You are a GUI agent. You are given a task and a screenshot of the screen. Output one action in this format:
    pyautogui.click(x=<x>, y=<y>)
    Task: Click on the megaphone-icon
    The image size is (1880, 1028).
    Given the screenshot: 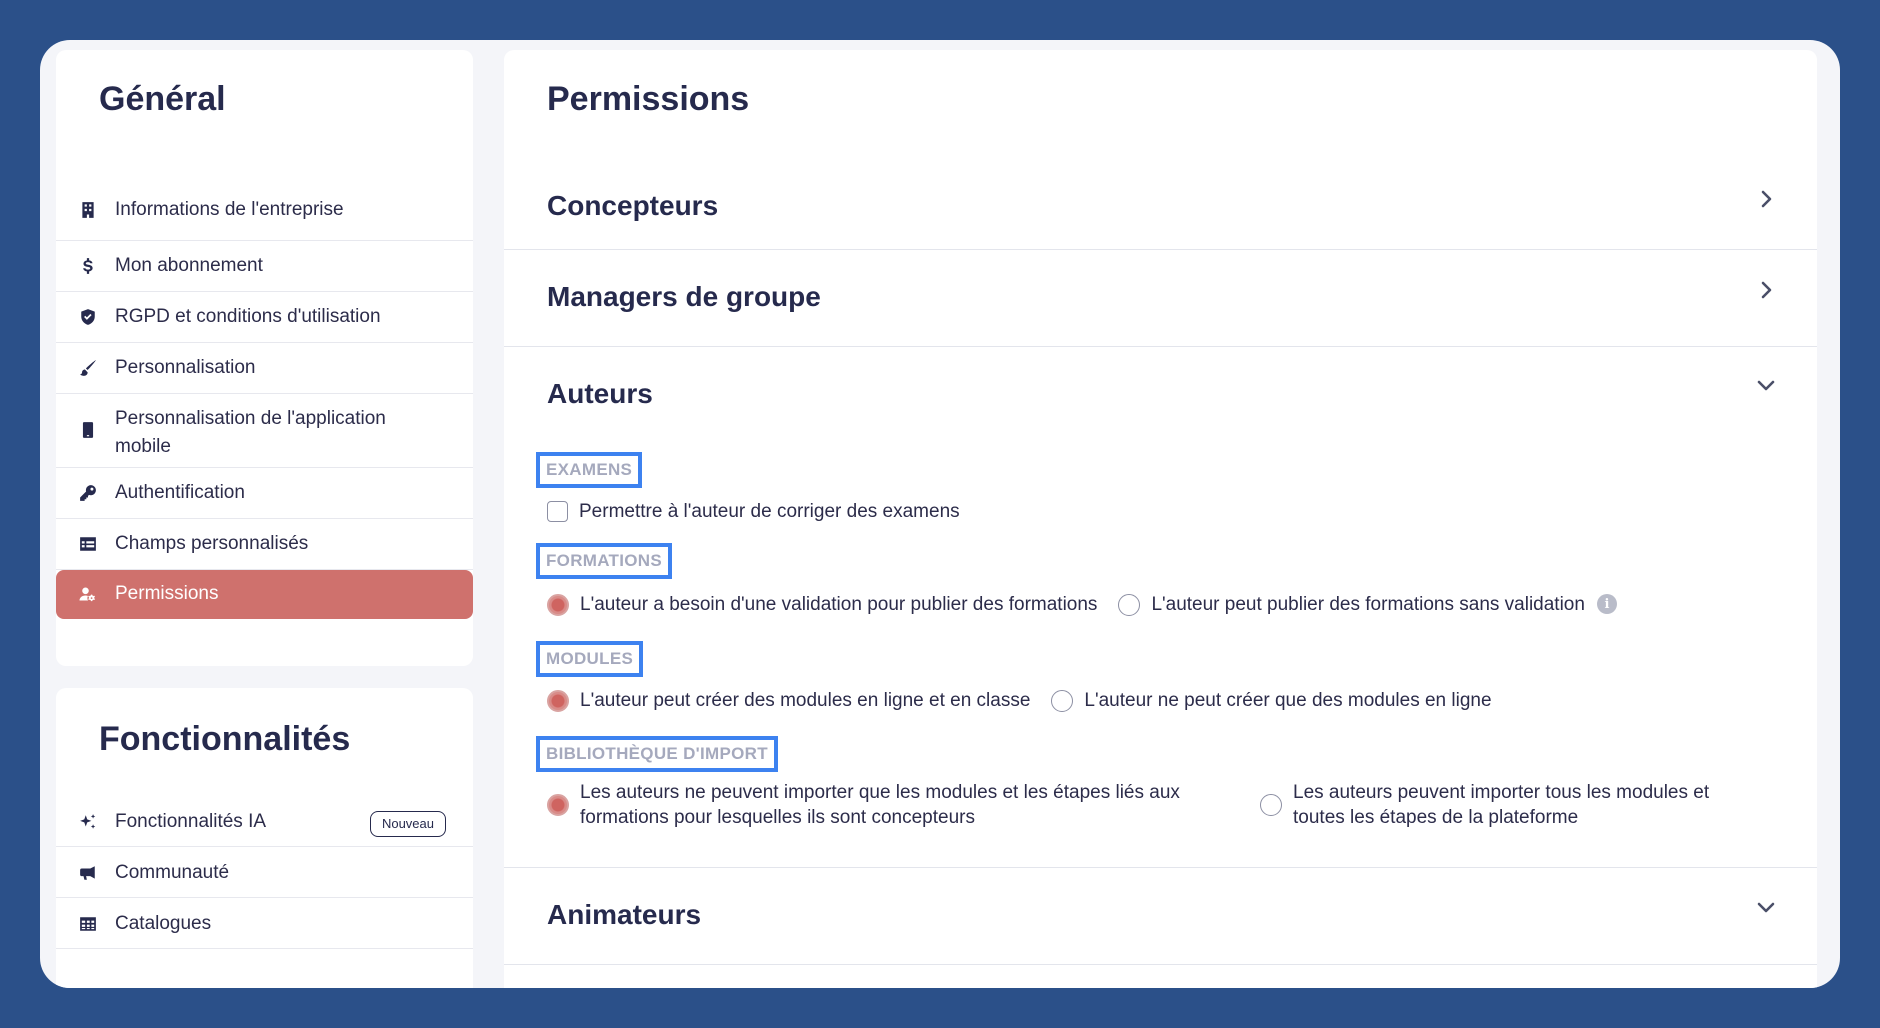 What is the action you would take?
    pyautogui.click(x=88, y=873)
    